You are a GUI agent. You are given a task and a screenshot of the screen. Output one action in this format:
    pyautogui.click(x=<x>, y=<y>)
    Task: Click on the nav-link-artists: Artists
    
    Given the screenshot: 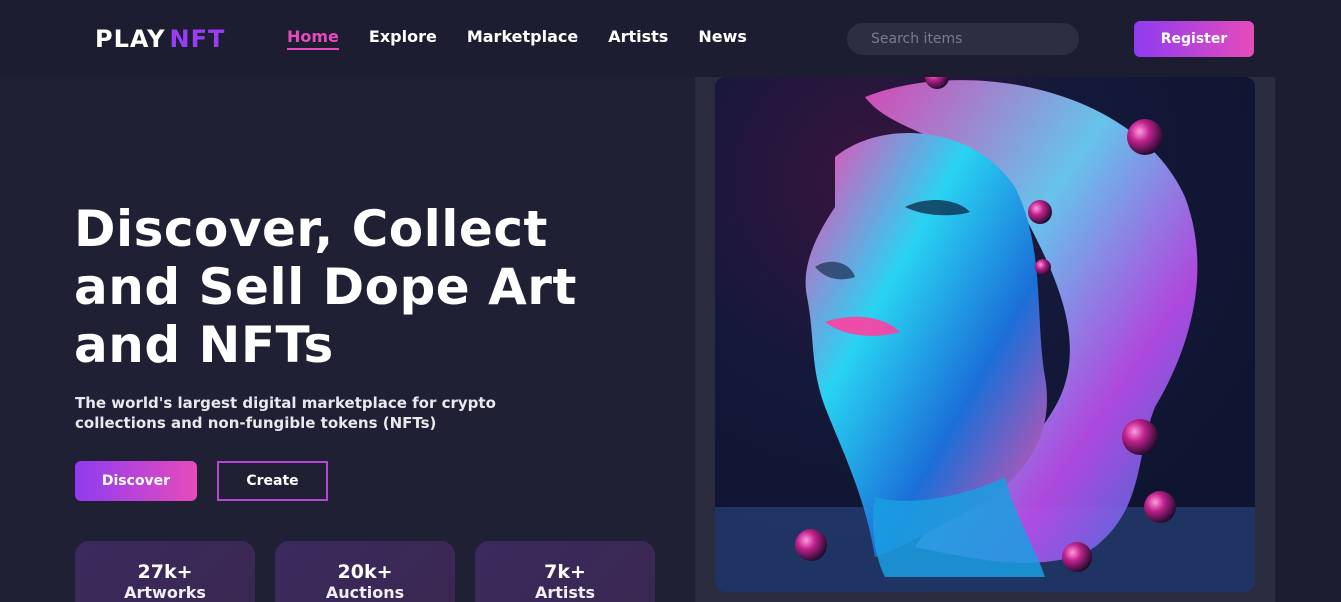 What is the action you would take?
    pyautogui.click(x=638, y=38)
    